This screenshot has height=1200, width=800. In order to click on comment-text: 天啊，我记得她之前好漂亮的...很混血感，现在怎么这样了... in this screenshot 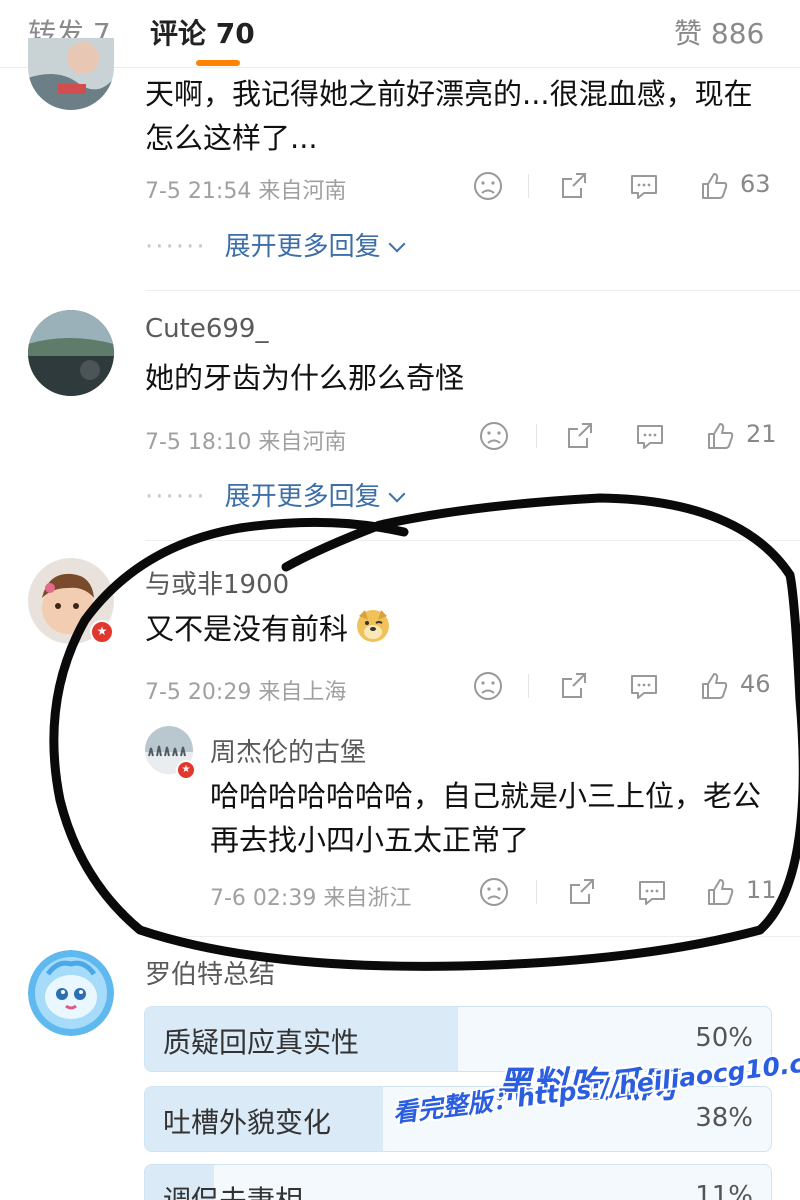, I will do `click(449, 116)`.